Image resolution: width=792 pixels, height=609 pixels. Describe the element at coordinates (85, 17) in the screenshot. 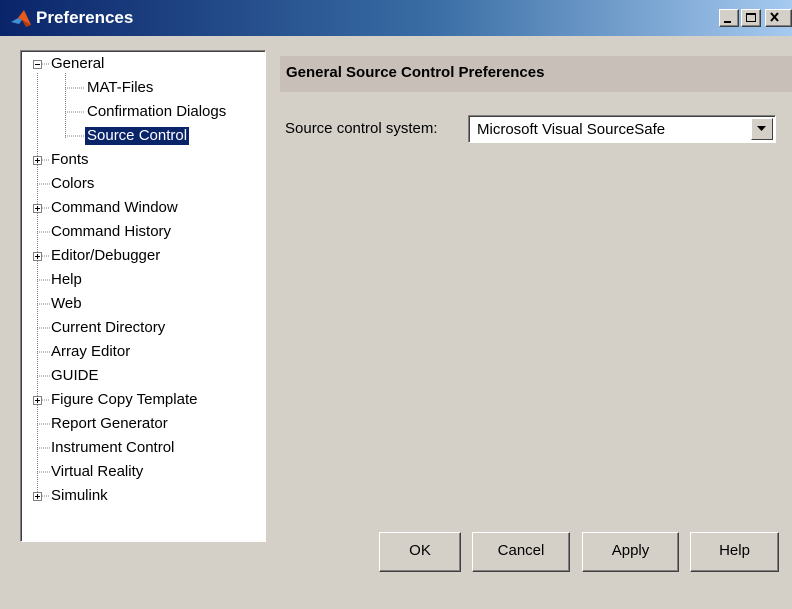

I see `window-title: Preferences` at that location.